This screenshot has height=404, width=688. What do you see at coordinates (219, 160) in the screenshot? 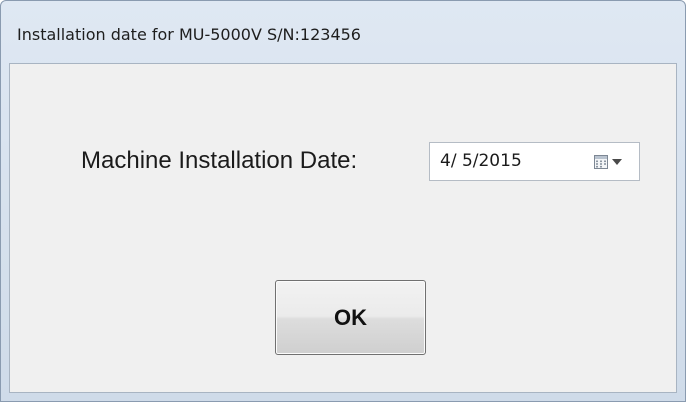
I see `installation-date-label: Machine Installation Date:` at bounding box center [219, 160].